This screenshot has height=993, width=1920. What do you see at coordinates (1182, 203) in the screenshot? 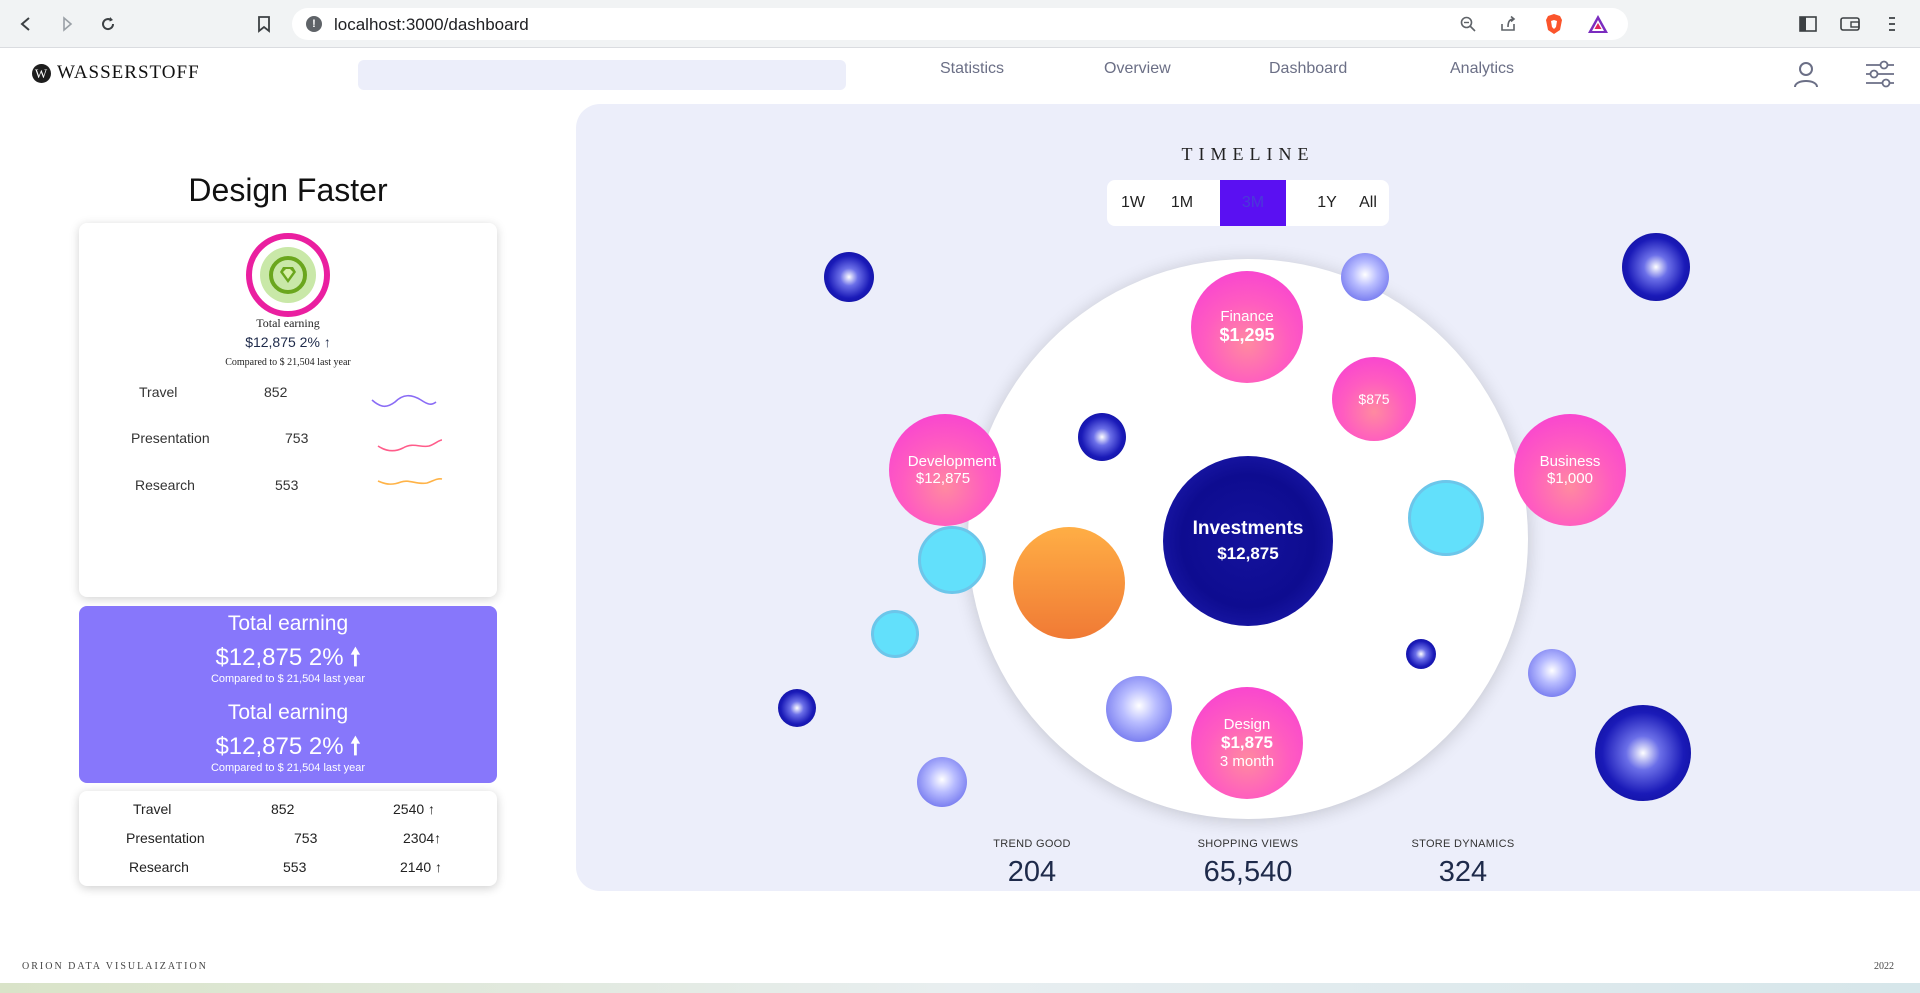
I see `range-1m: 1M` at bounding box center [1182, 203].